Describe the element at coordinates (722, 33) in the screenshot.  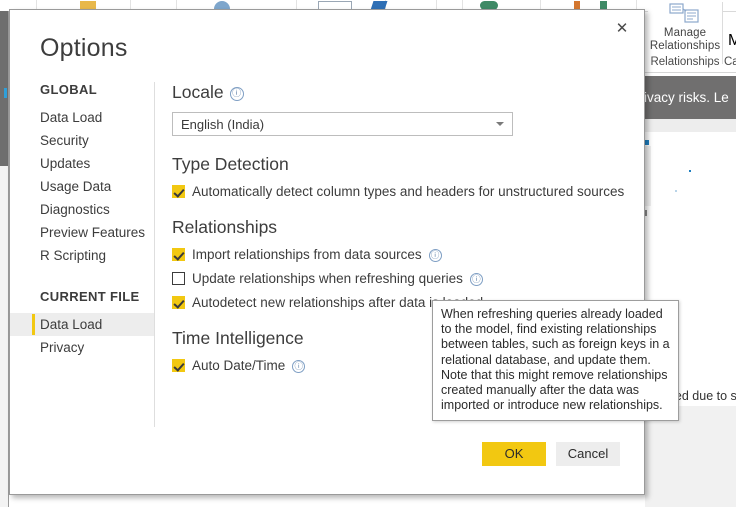
I see `ribbon-group-divider` at that location.